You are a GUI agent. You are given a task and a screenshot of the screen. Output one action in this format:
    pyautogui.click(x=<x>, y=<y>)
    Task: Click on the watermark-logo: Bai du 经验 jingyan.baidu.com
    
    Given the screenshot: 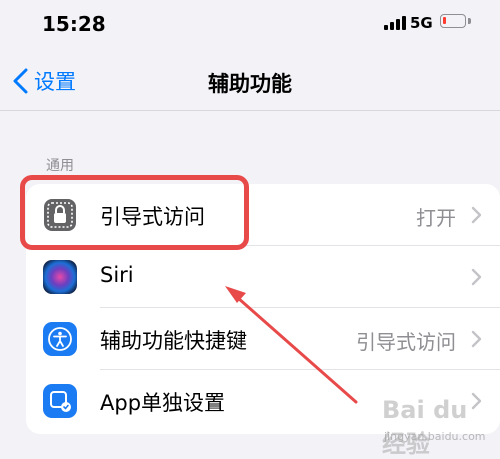 What is the action you would take?
    pyautogui.click(x=437, y=426)
    